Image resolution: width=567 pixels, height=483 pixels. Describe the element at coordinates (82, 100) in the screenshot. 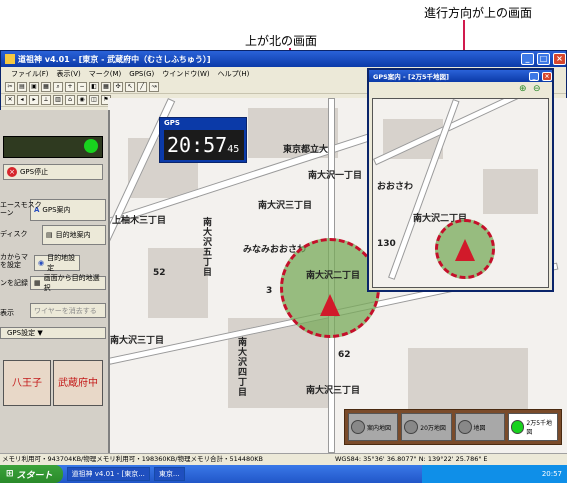

I see `gps-icon: ◉` at that location.